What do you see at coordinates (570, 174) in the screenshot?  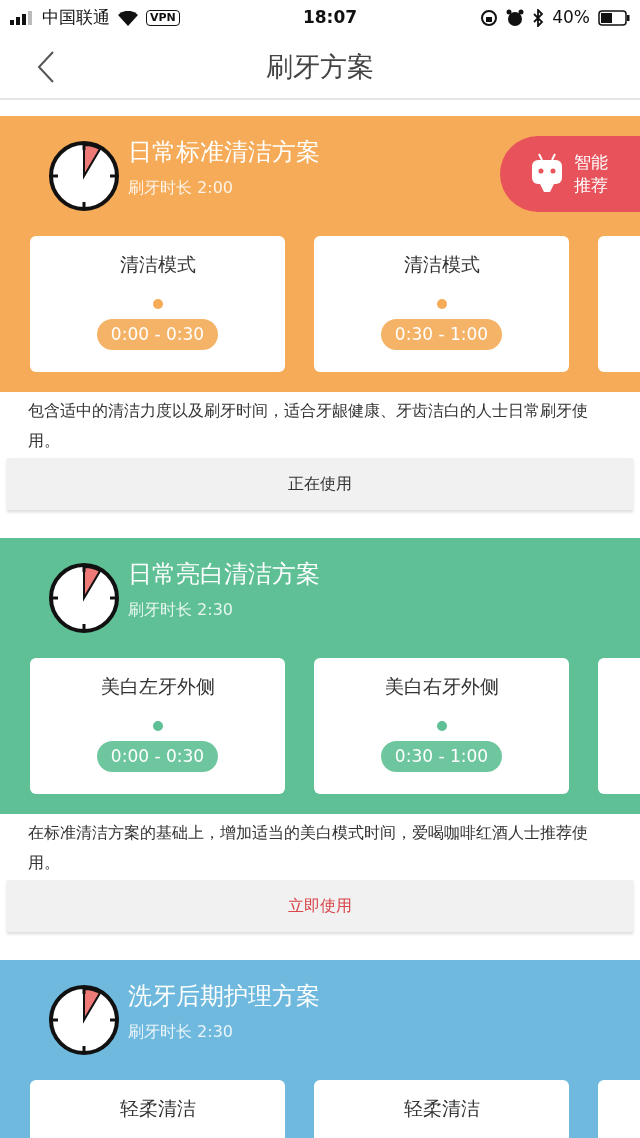 I see `recommend-badge: 智能推荐` at bounding box center [570, 174].